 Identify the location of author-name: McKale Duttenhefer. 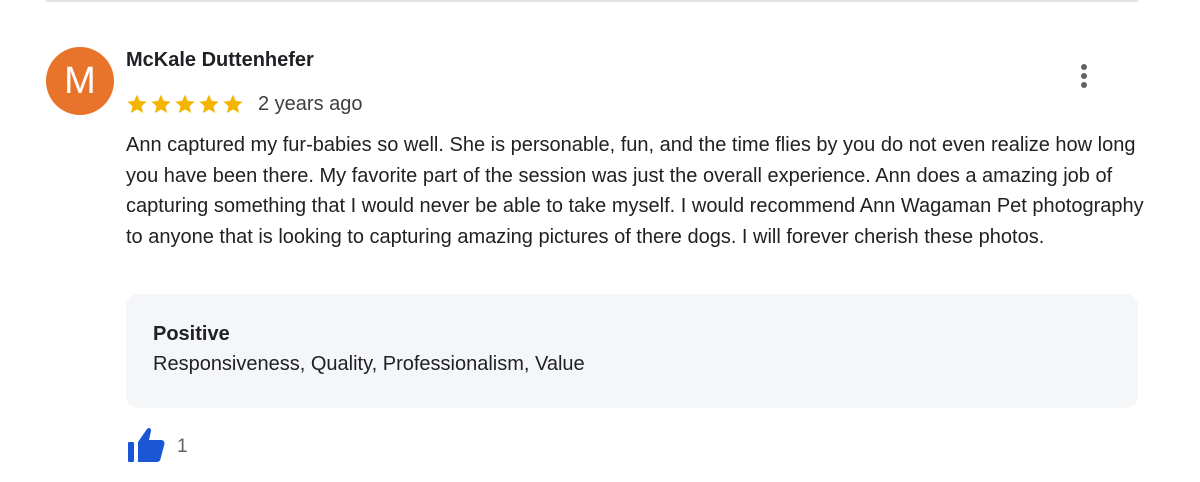
(220, 60).